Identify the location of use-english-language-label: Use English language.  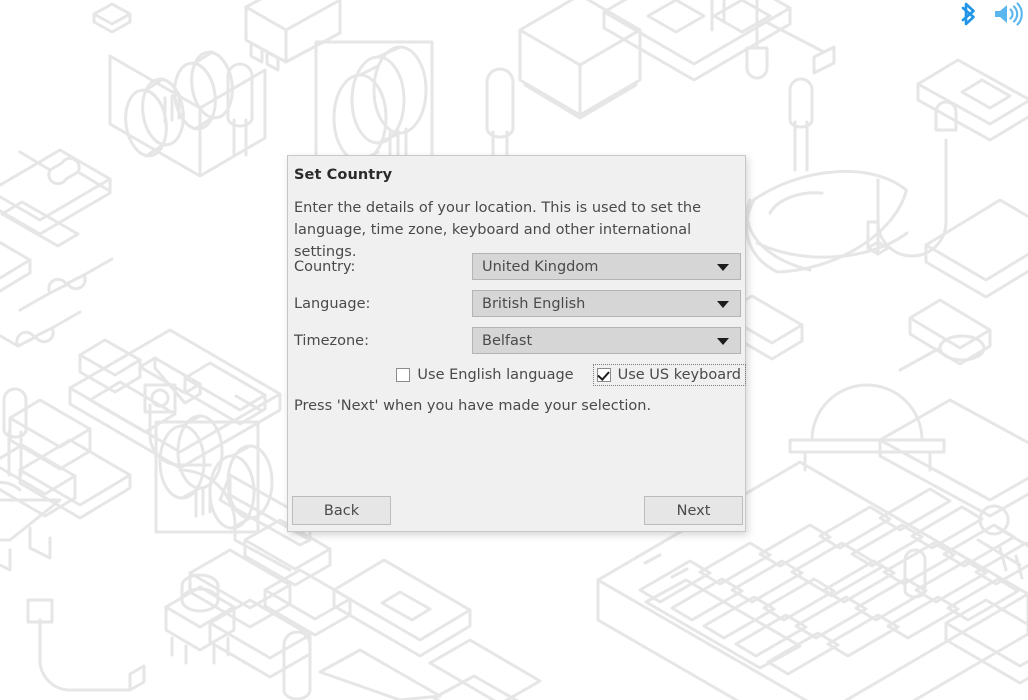
(495, 375).